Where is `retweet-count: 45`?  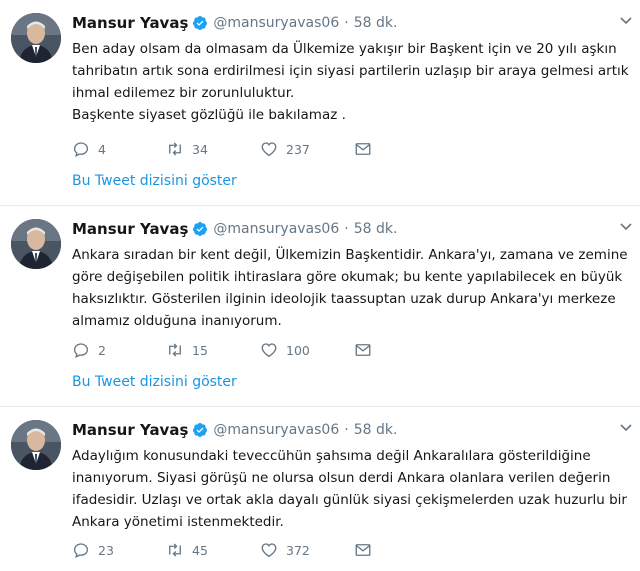 retweet-count: 45 is located at coordinates (200, 550).